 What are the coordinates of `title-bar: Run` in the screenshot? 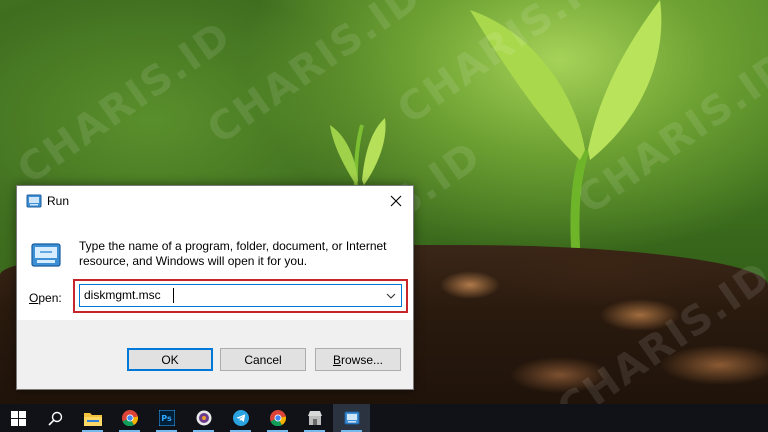 It's located at (215, 201).